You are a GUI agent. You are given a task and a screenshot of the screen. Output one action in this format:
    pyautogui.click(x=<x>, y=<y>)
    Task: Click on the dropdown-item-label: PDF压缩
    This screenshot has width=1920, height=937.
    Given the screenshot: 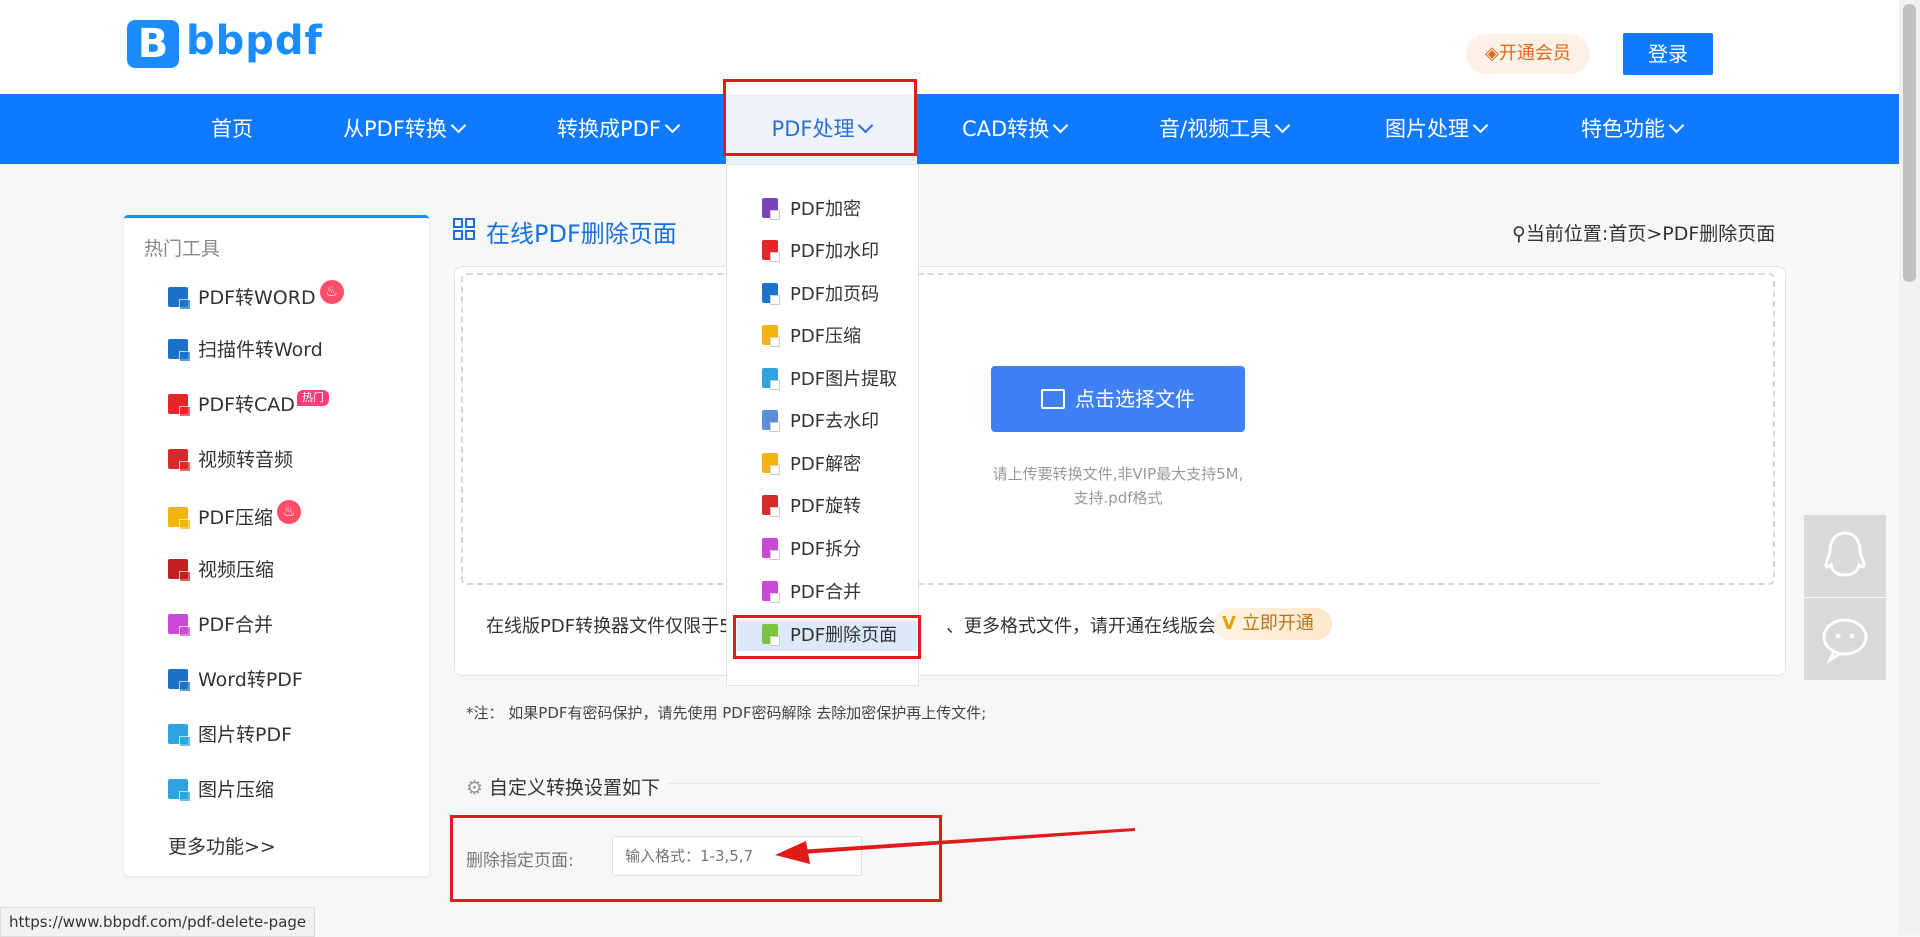 What is the action you would take?
    pyautogui.click(x=826, y=336)
    